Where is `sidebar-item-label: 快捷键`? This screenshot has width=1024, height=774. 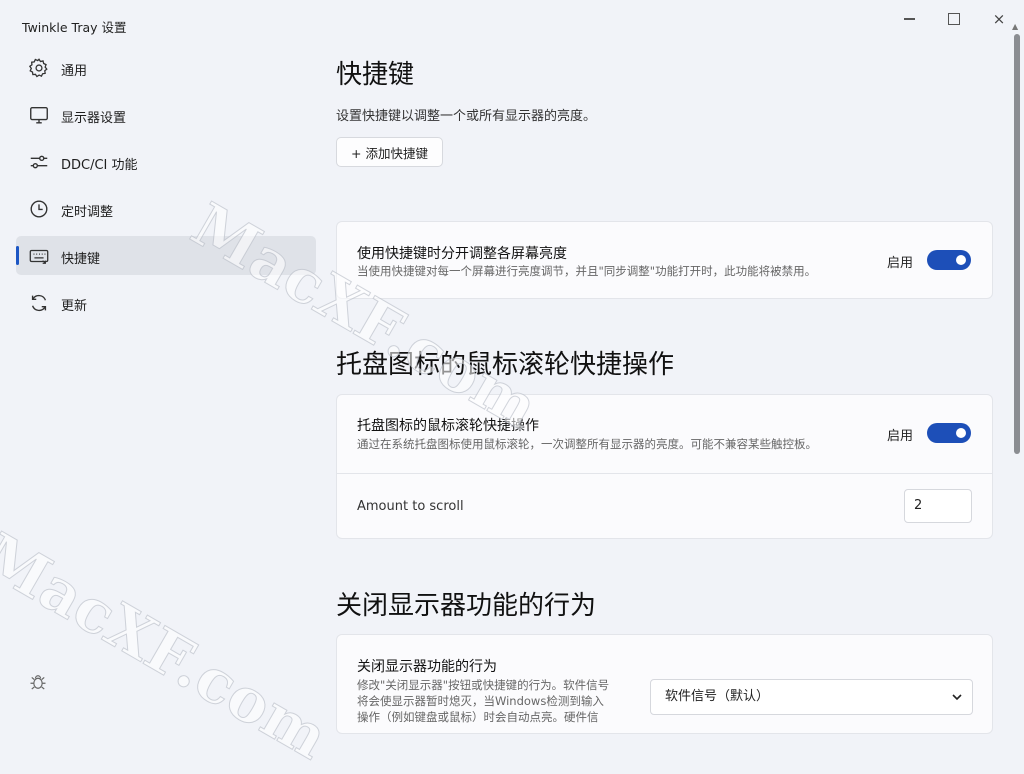
sidebar-item-label: 快捷键 is located at coordinates (81, 259).